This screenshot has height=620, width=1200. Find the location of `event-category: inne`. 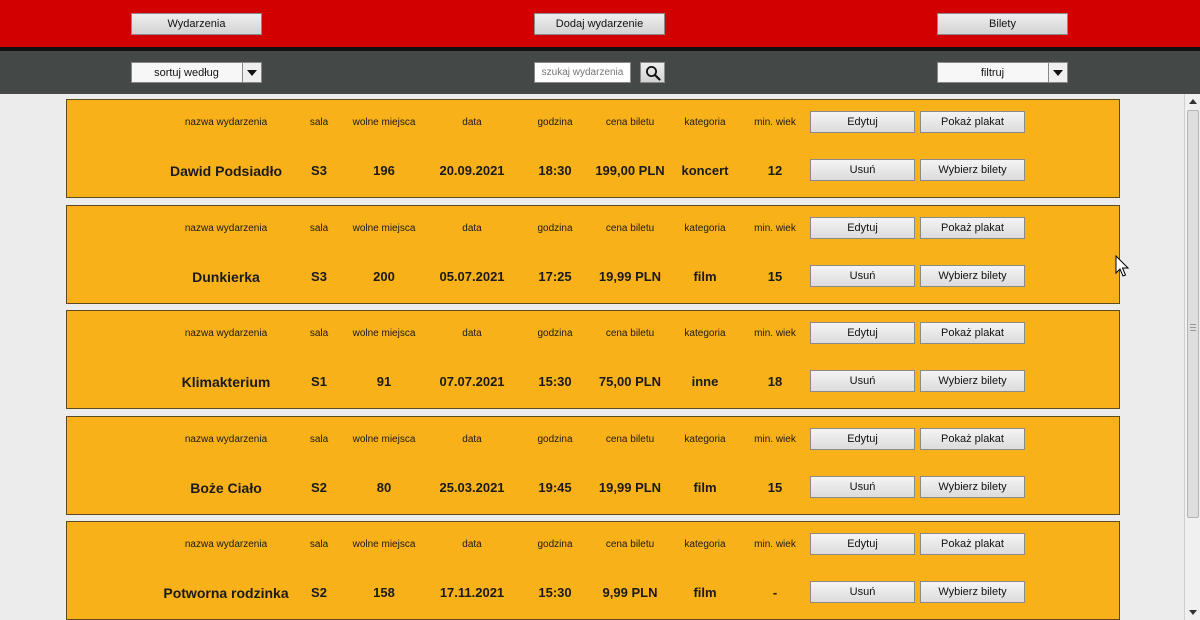

event-category: inne is located at coordinates (705, 381).